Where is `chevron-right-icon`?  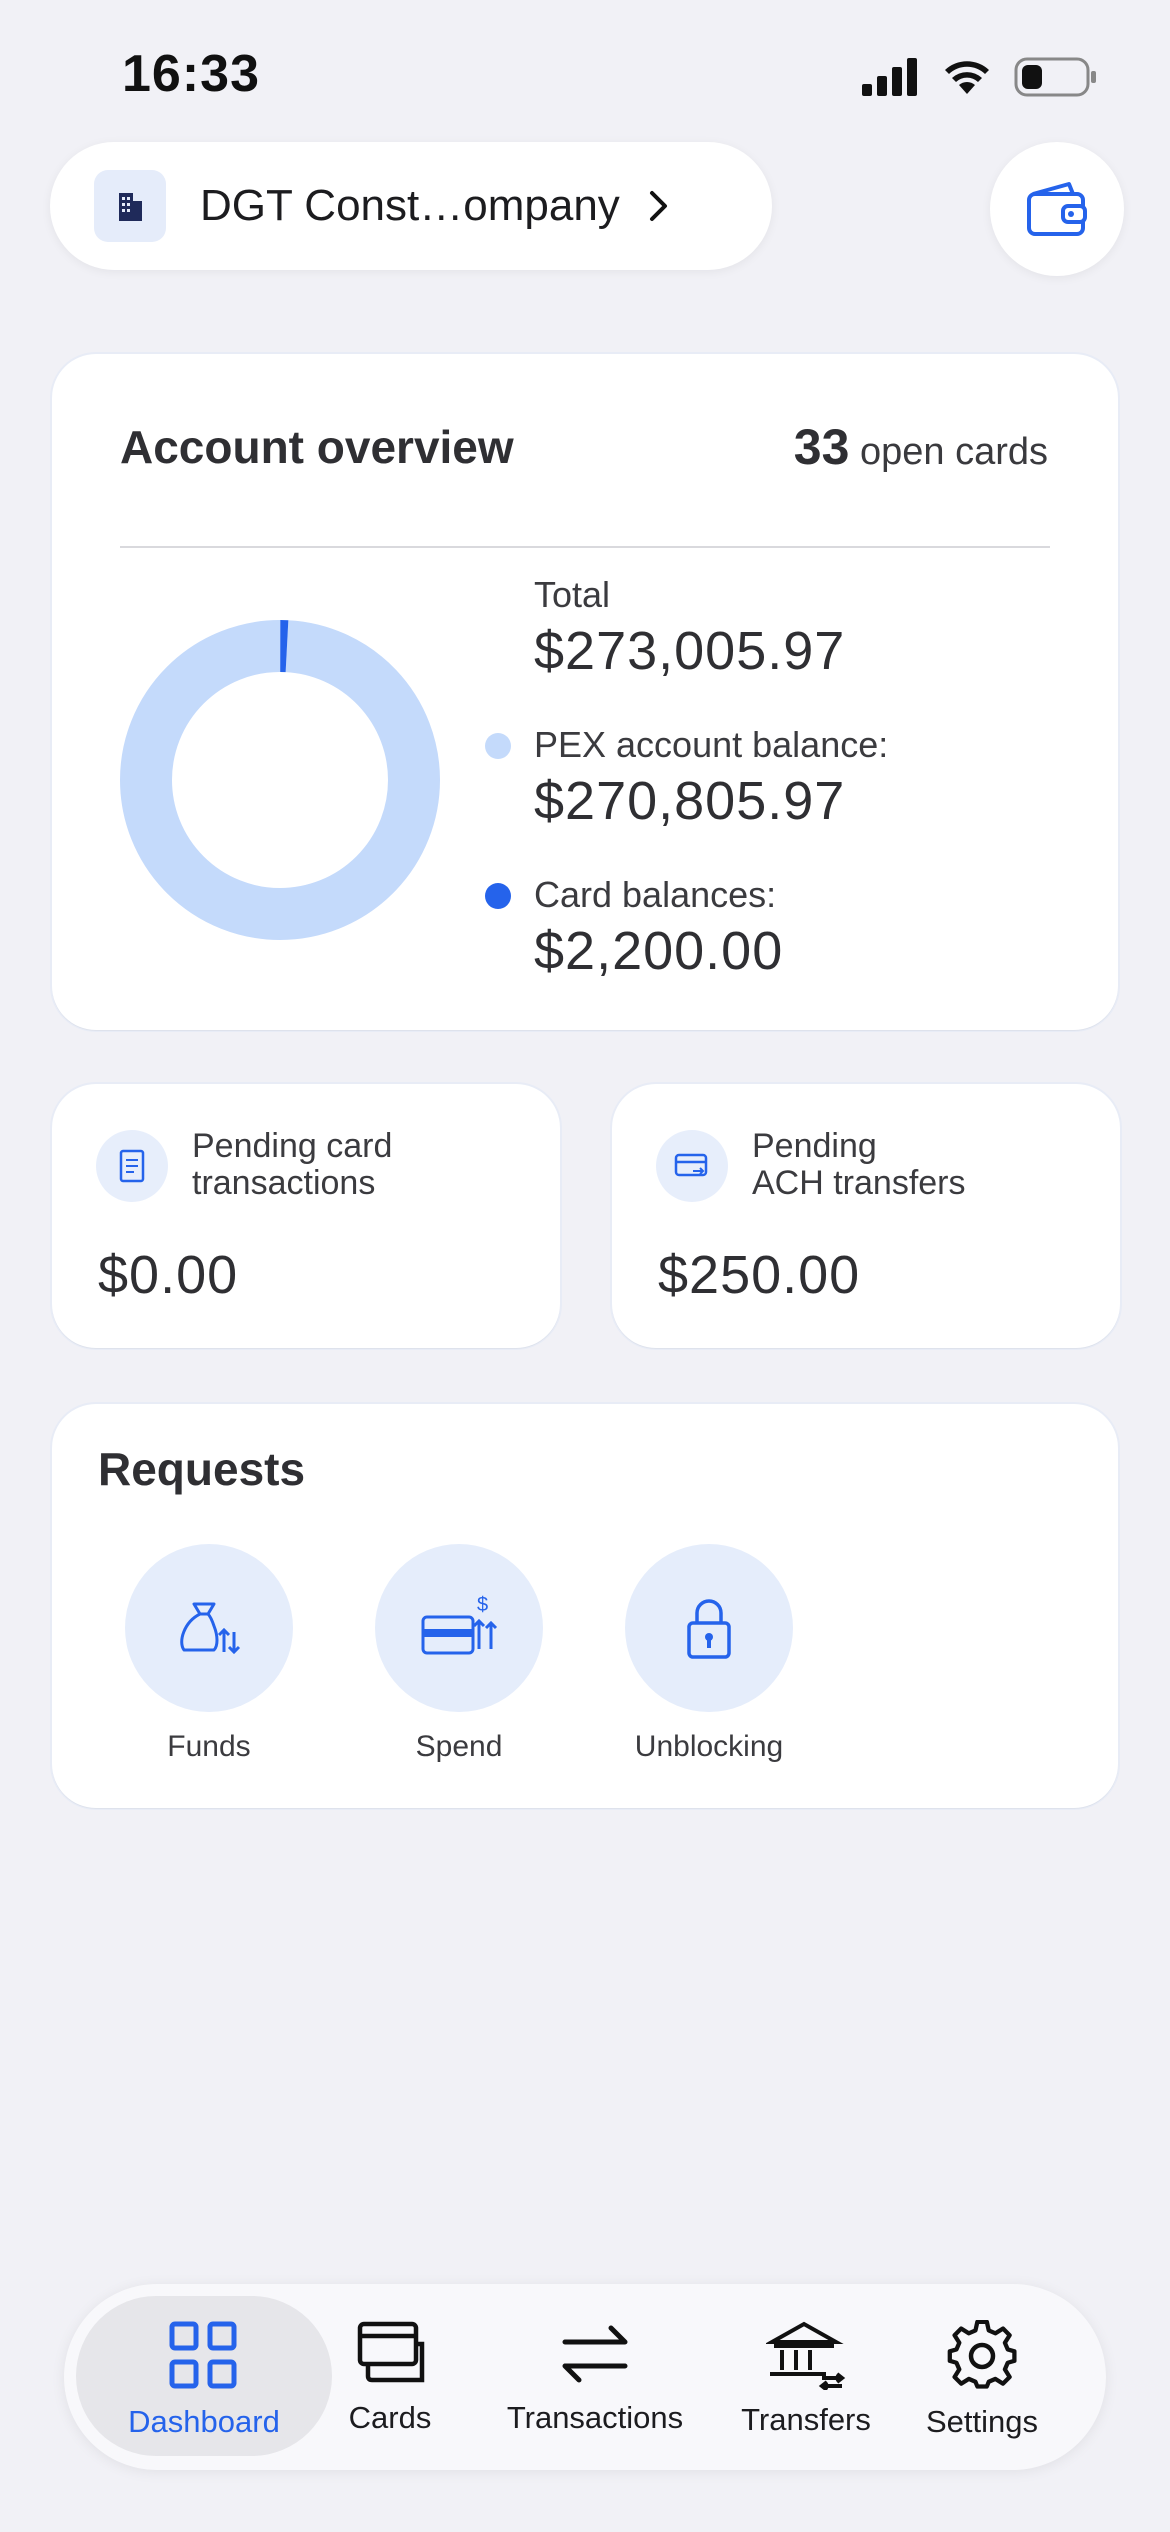
chevron-right-icon is located at coordinates (659, 206).